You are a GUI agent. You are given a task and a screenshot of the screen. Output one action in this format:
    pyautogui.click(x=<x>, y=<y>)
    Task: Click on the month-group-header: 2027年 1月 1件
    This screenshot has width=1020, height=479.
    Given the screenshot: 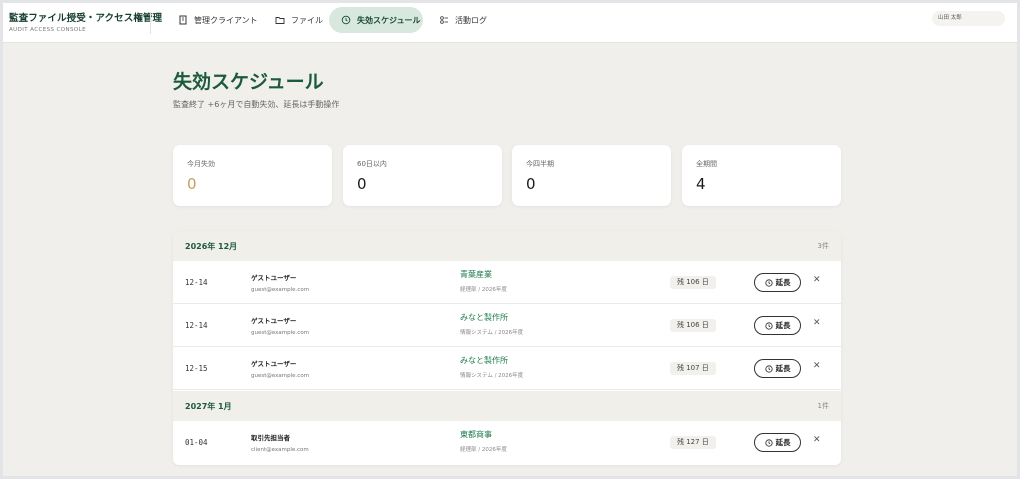 What is the action you would take?
    pyautogui.click(x=507, y=406)
    